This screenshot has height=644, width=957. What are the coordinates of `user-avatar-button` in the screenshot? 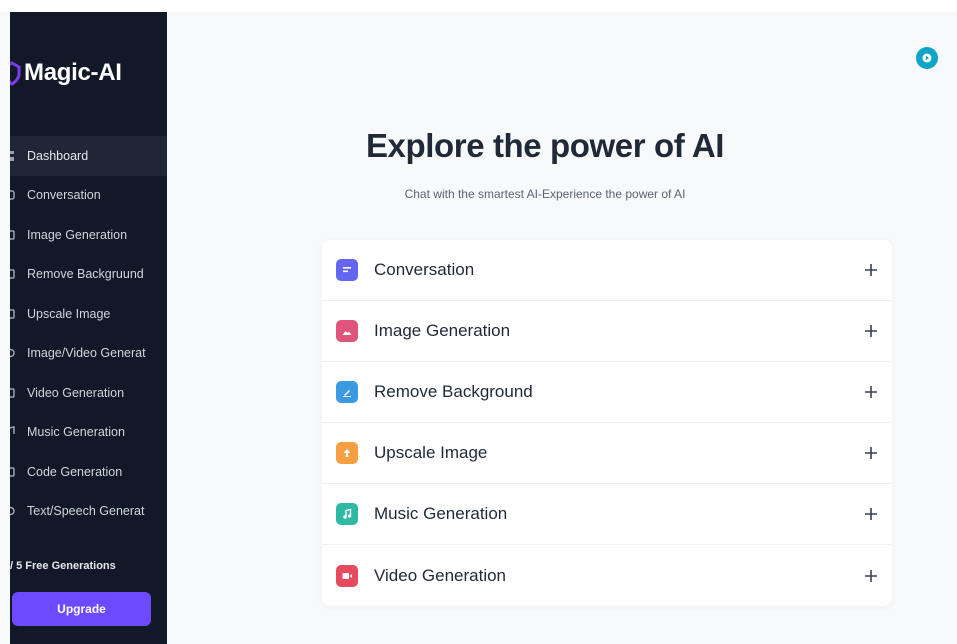 It's located at (927, 58).